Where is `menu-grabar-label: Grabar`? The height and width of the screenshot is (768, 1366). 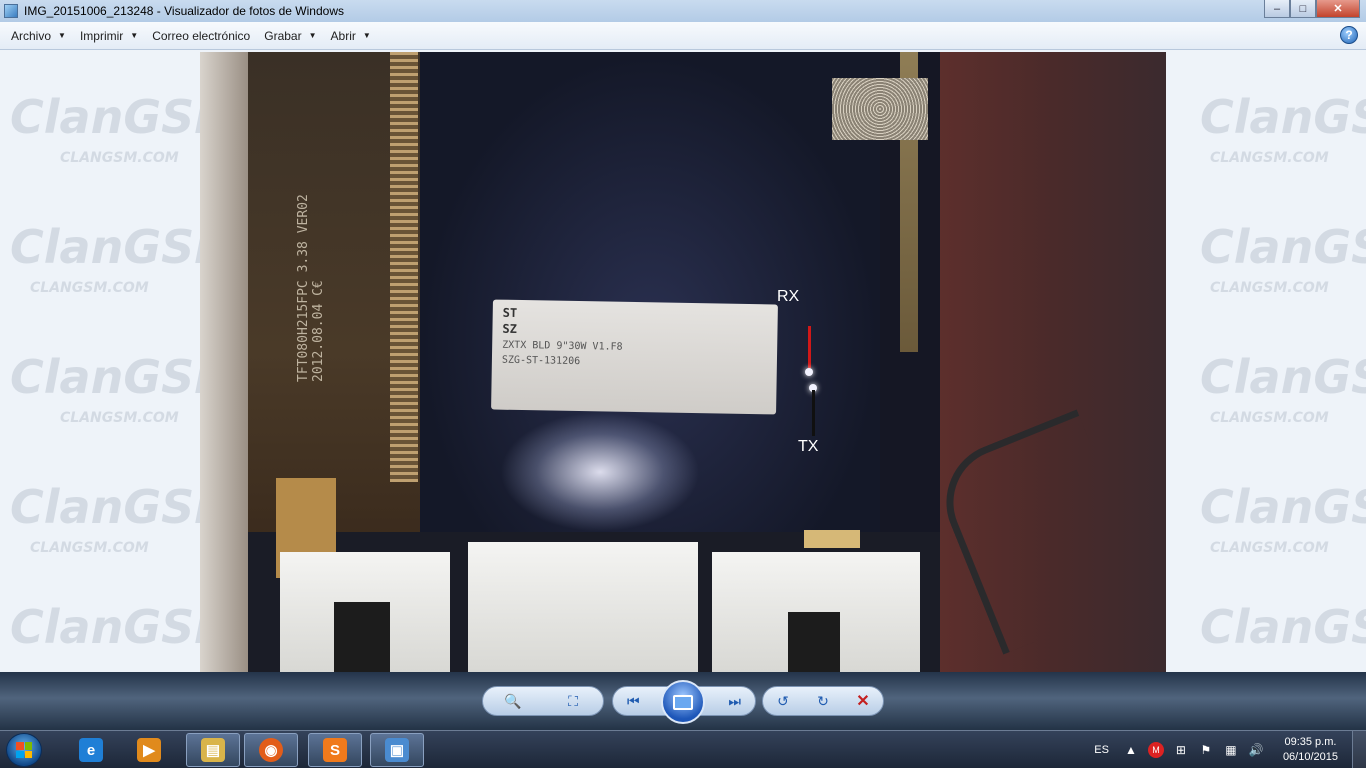
menu-grabar-label: Grabar is located at coordinates (283, 35).